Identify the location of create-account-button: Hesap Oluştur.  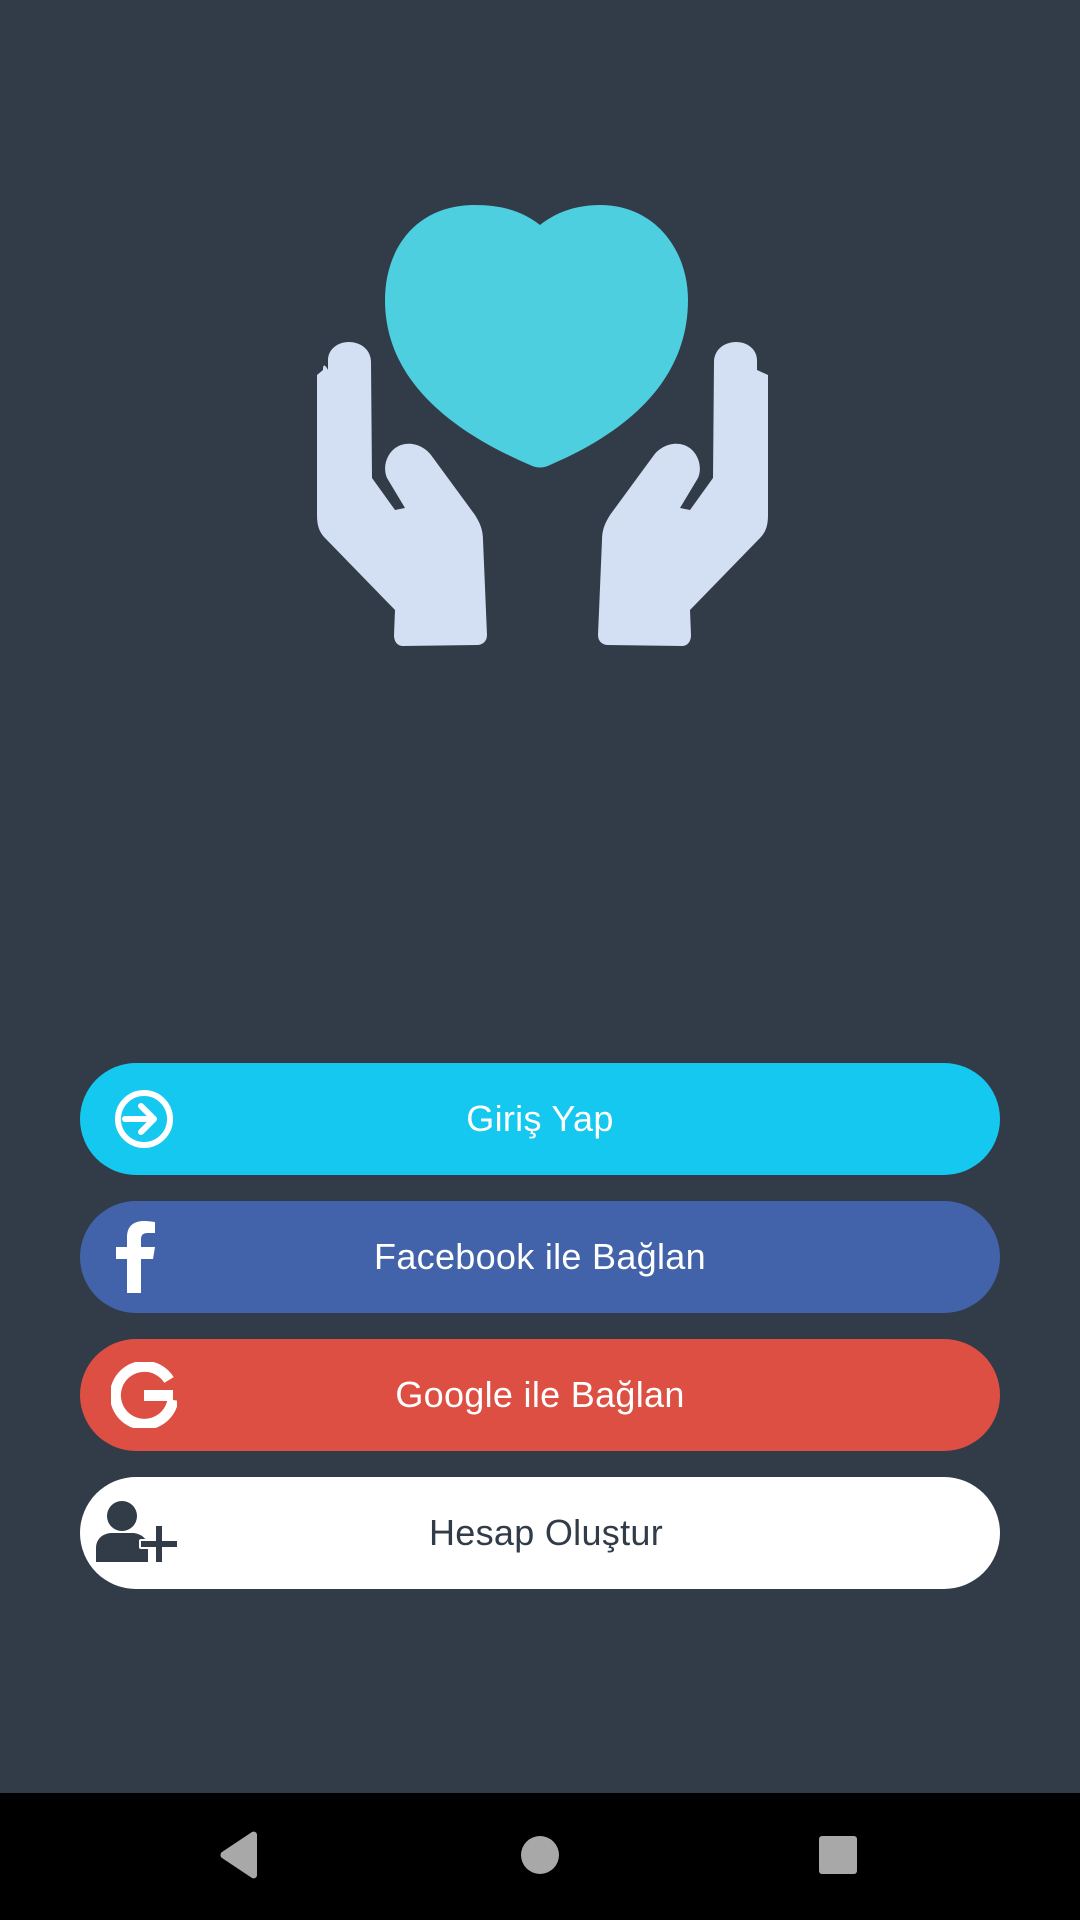
(540, 1533).